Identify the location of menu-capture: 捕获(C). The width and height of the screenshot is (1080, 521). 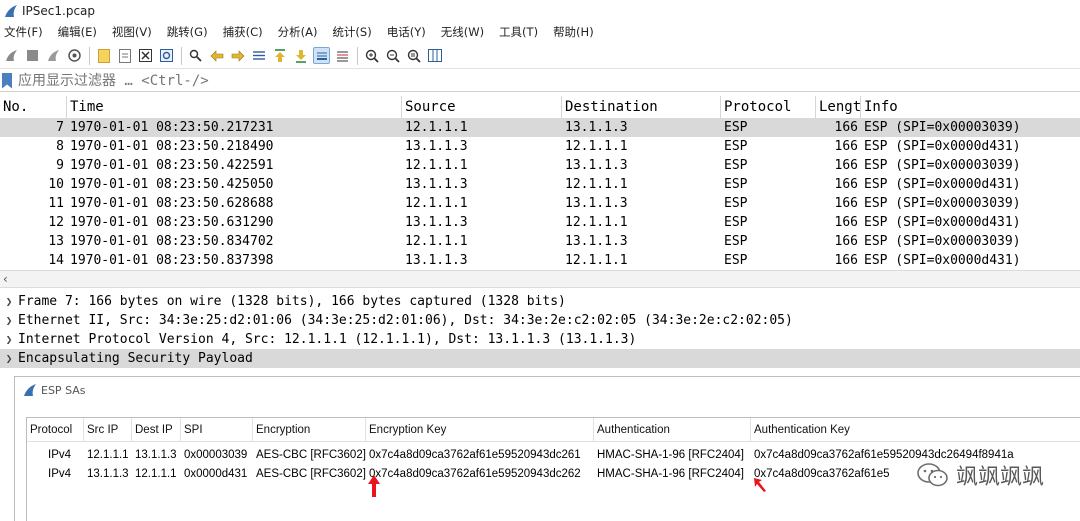
(243, 32).